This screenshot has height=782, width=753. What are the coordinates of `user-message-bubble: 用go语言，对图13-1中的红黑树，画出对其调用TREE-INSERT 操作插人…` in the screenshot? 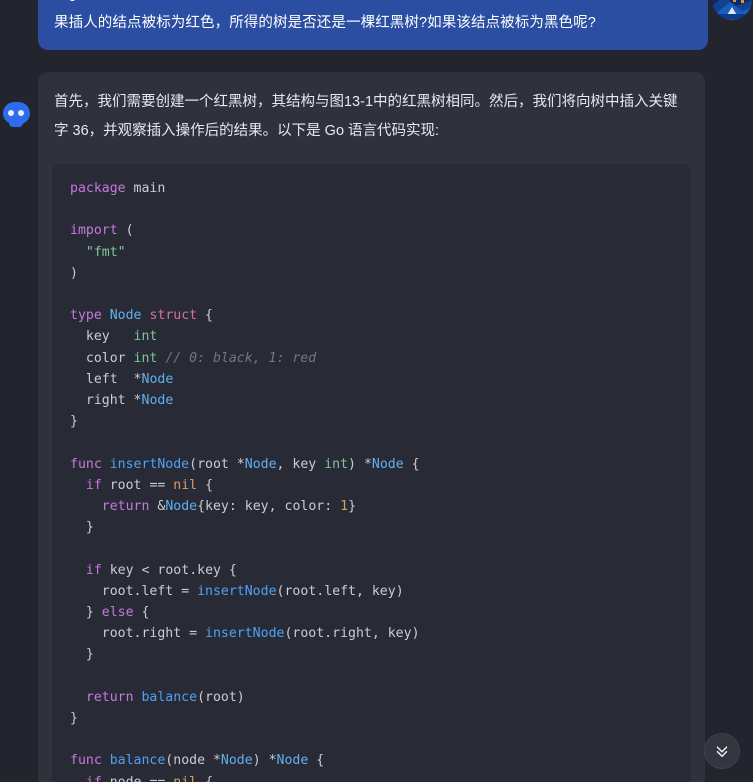 It's located at (373, 25).